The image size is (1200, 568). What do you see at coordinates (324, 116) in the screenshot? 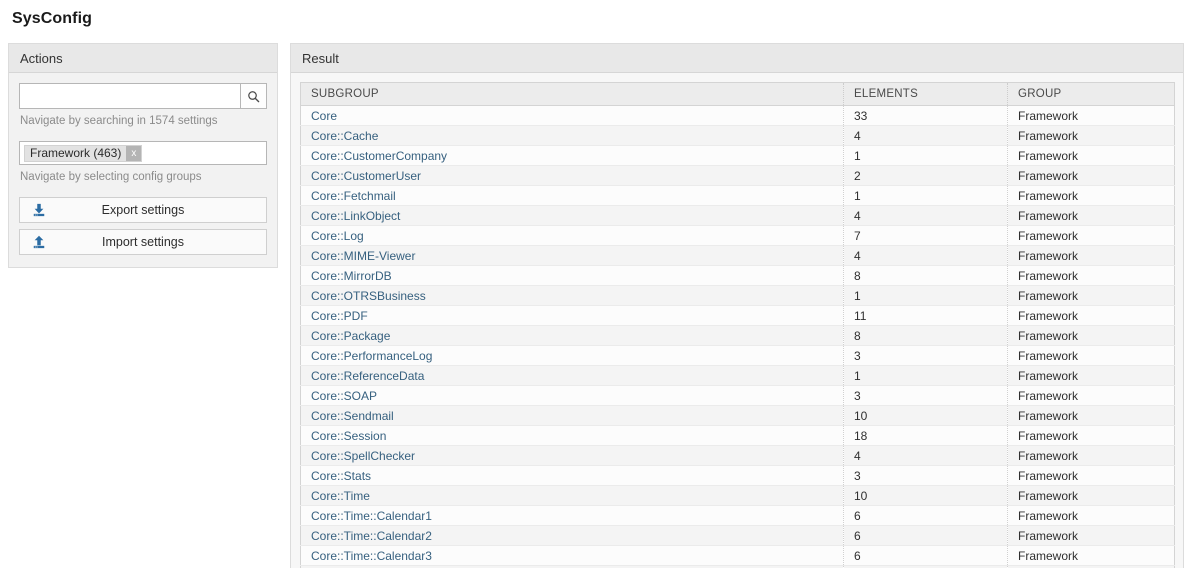
I see `subgroup-link: Core` at bounding box center [324, 116].